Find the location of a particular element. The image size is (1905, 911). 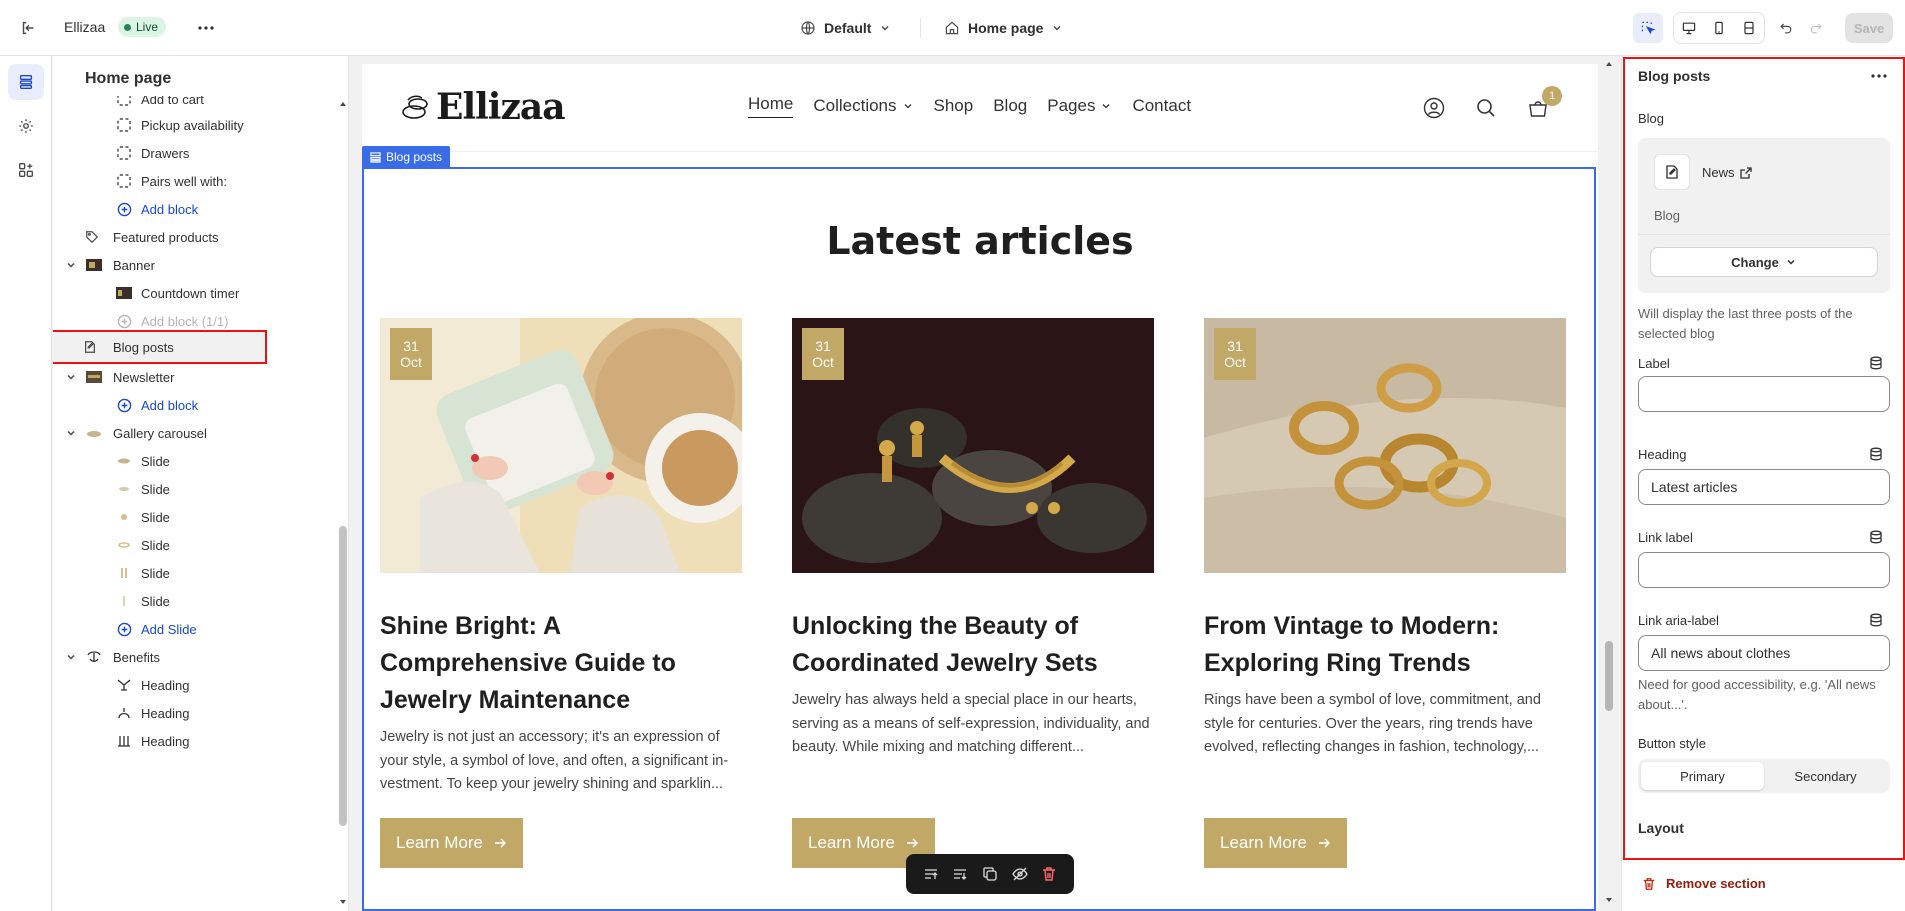

label-input is located at coordinates (1764, 394).